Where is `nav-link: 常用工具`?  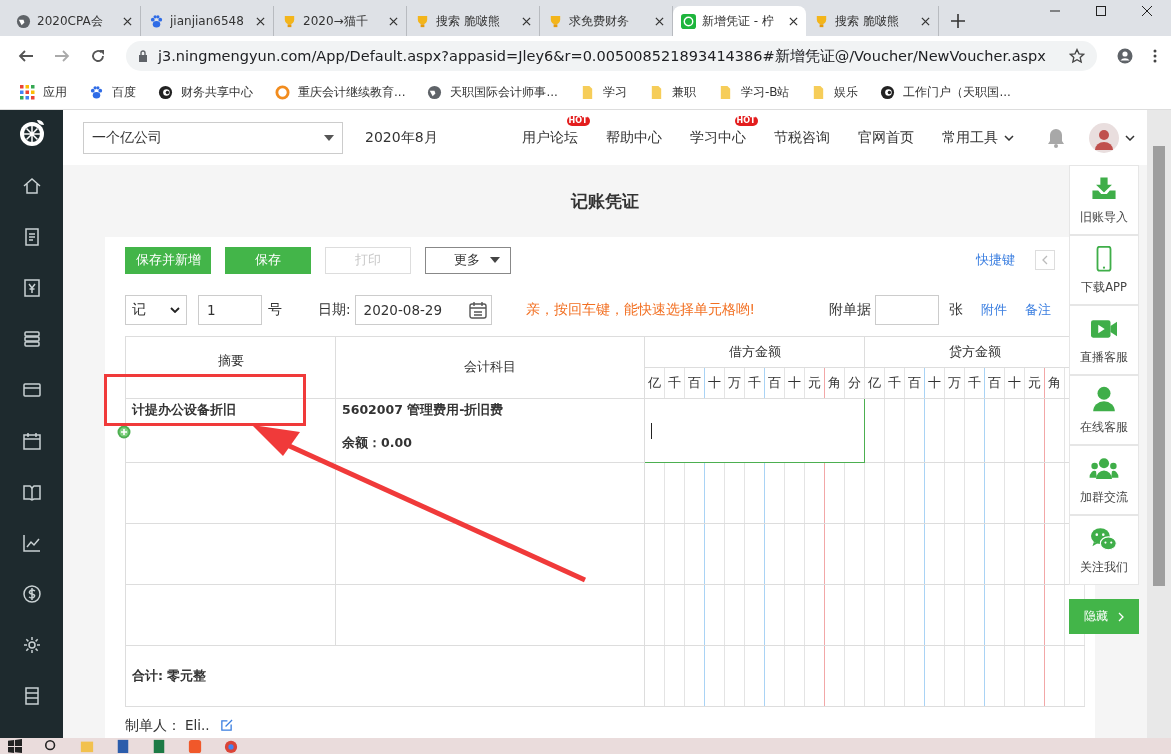
nav-link: 常用工具 is located at coordinates (969, 137).